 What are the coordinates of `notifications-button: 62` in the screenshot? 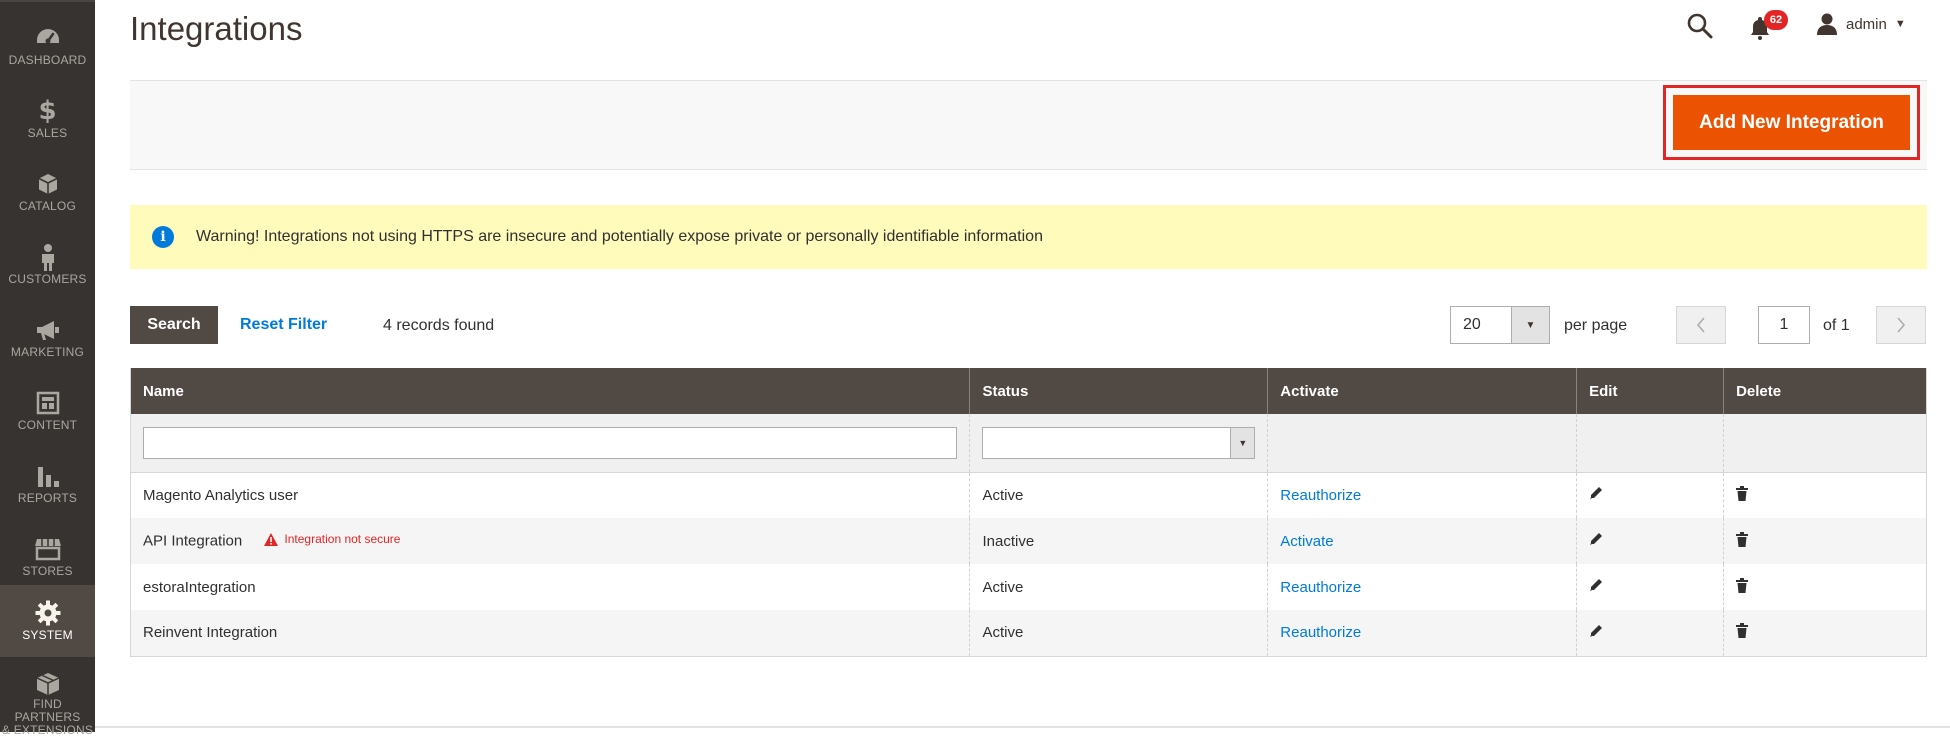 It's located at (1769, 25).